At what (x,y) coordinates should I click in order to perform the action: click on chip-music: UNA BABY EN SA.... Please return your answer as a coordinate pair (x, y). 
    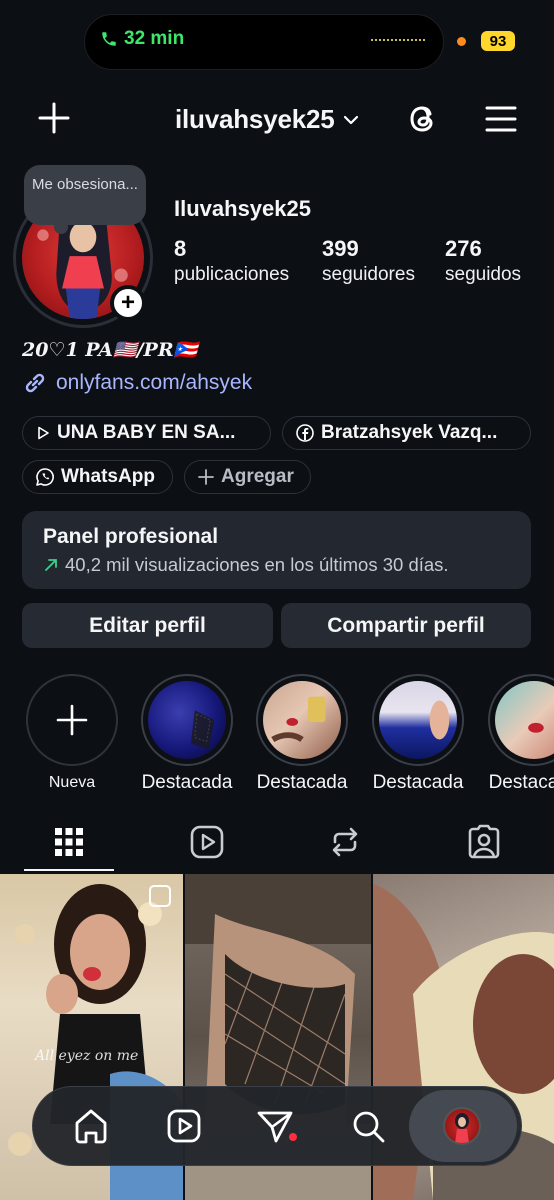
    Looking at the image, I should click on (146, 433).